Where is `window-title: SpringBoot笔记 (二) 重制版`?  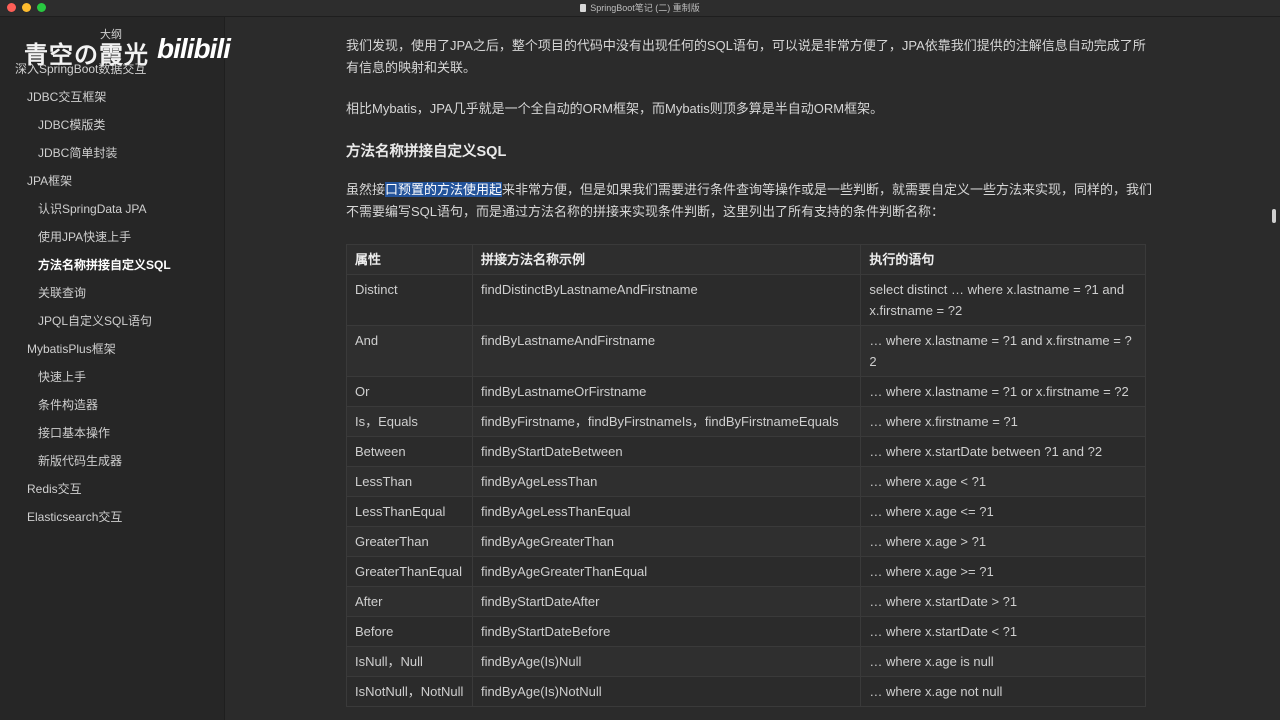 window-title: SpringBoot笔记 (二) 重制版 is located at coordinates (640, 7).